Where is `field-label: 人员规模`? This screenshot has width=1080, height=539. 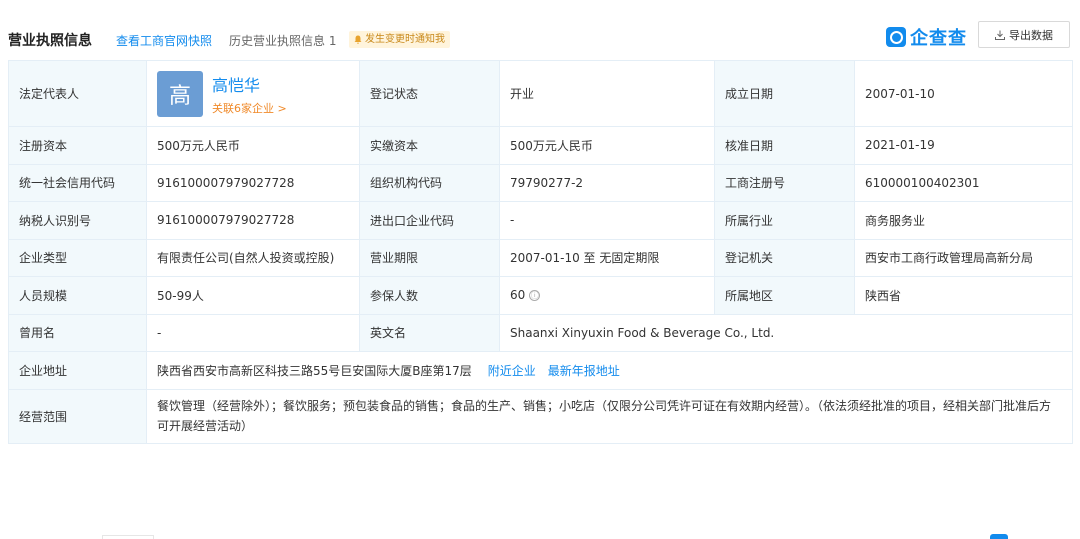 field-label: 人员规模 is located at coordinates (77, 295).